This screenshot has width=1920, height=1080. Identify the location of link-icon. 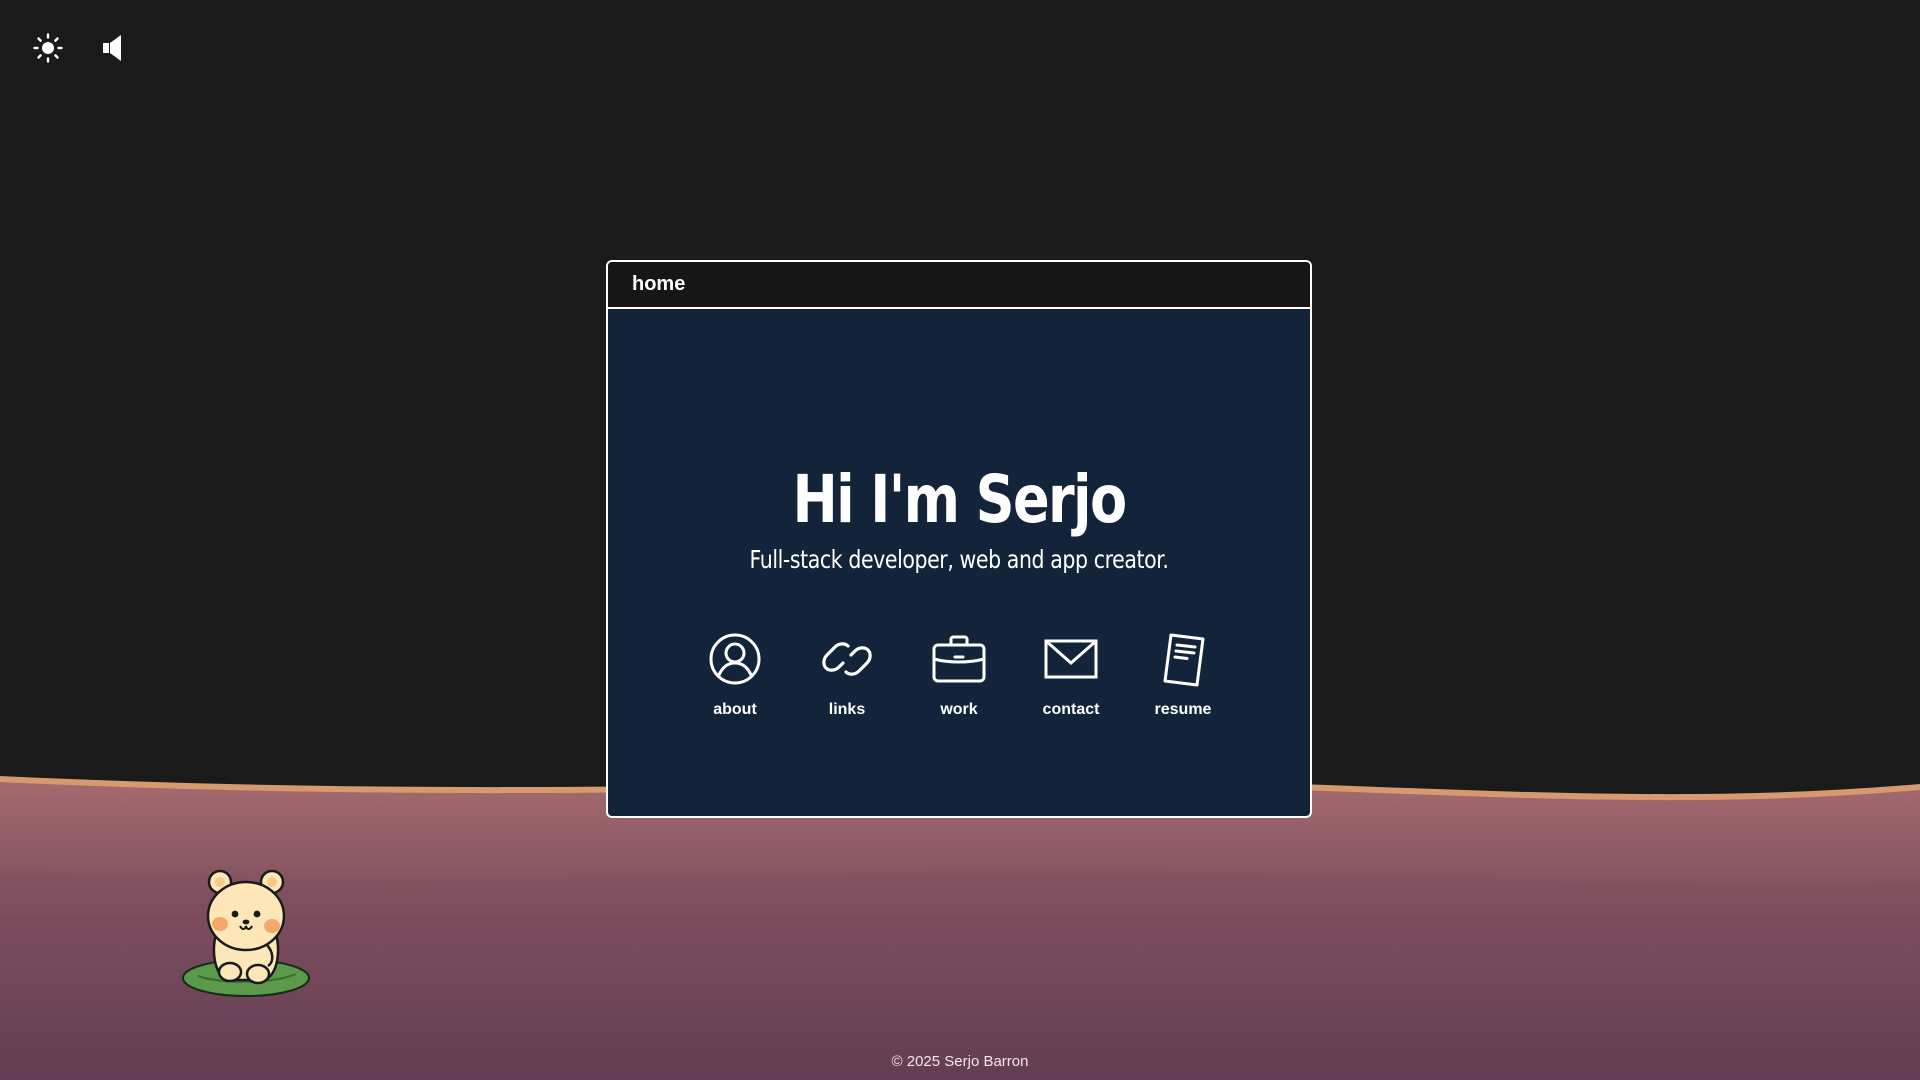
(847, 659).